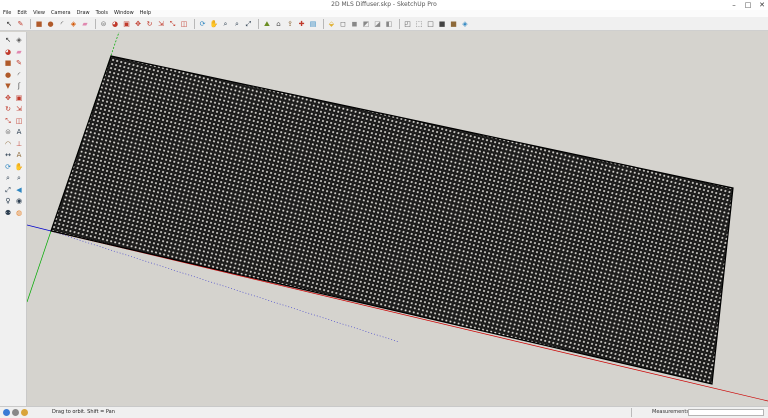 The image size is (768, 418). Describe the element at coordinates (355, 24) in the screenshot. I see `front-view-icon: ◼` at that location.